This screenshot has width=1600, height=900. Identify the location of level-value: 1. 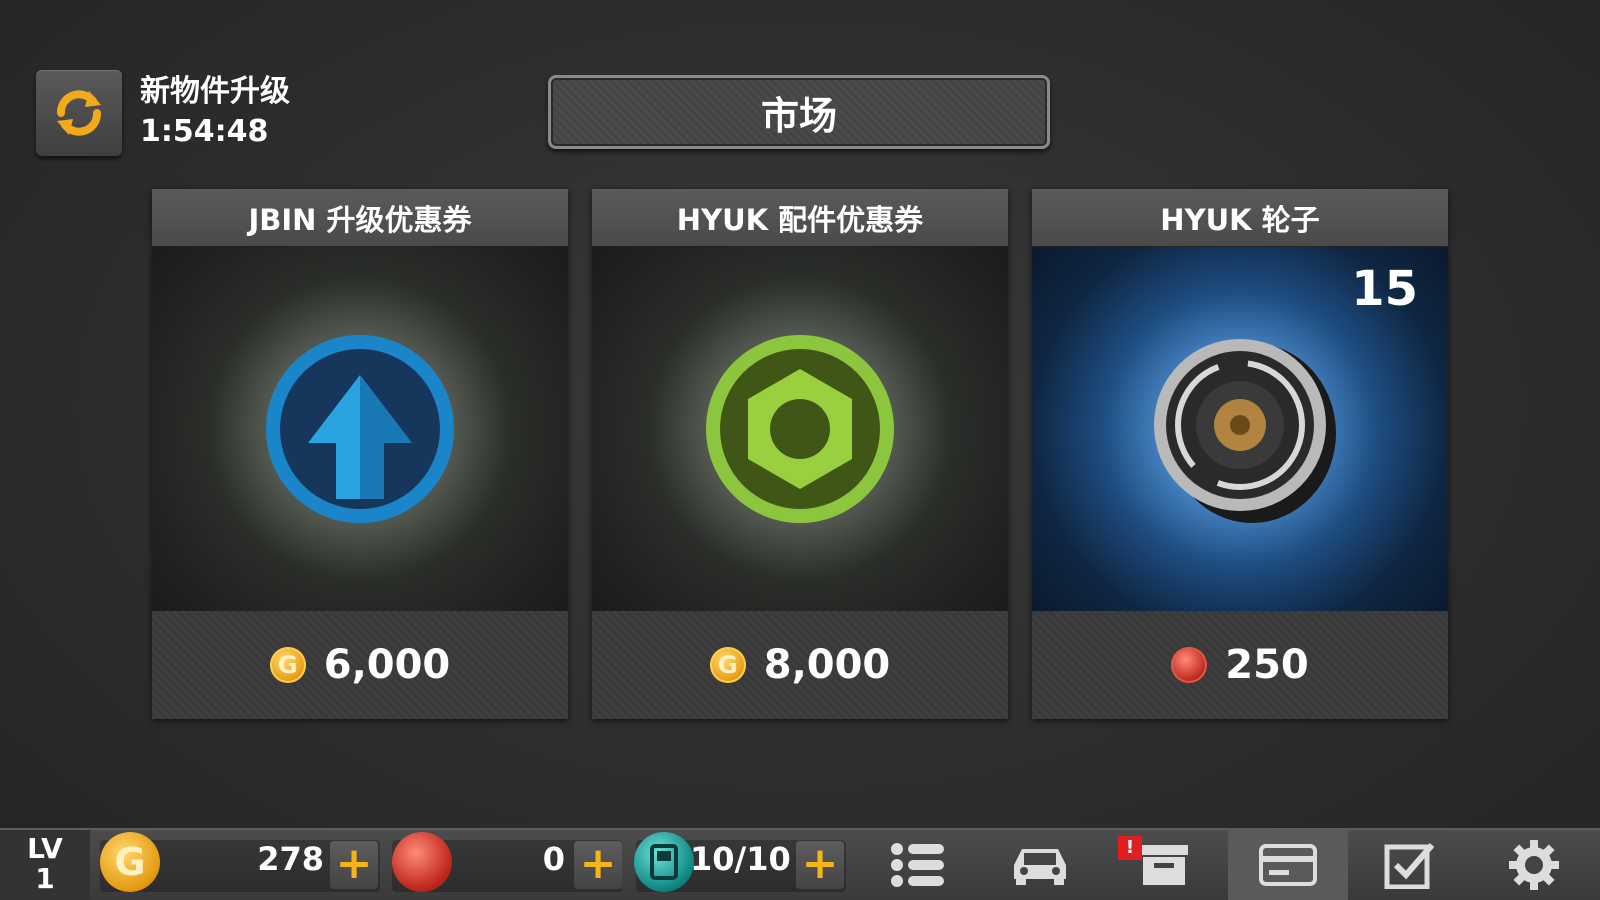
(45, 878).